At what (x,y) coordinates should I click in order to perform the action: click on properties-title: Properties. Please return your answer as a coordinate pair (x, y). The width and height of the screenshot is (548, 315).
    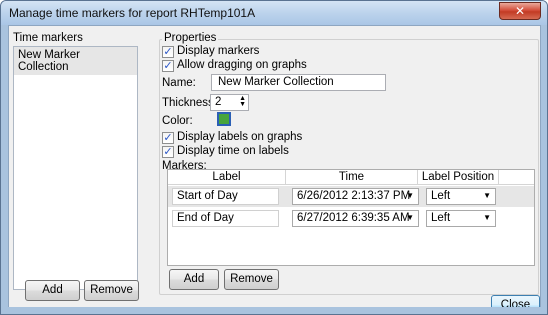
    Looking at the image, I should click on (190, 38).